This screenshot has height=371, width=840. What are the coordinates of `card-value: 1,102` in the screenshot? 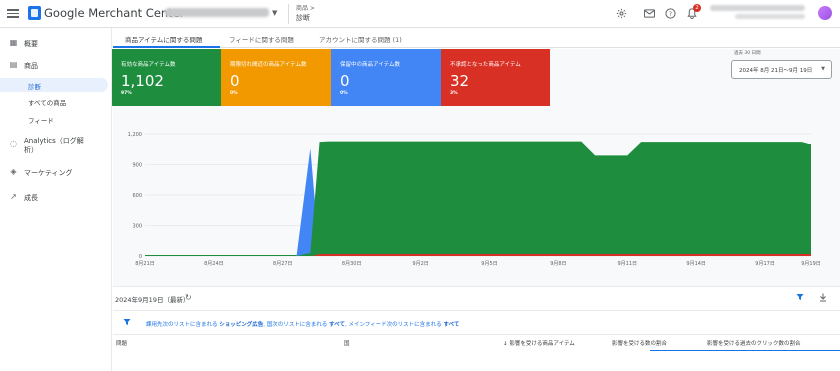 It's located at (142, 81).